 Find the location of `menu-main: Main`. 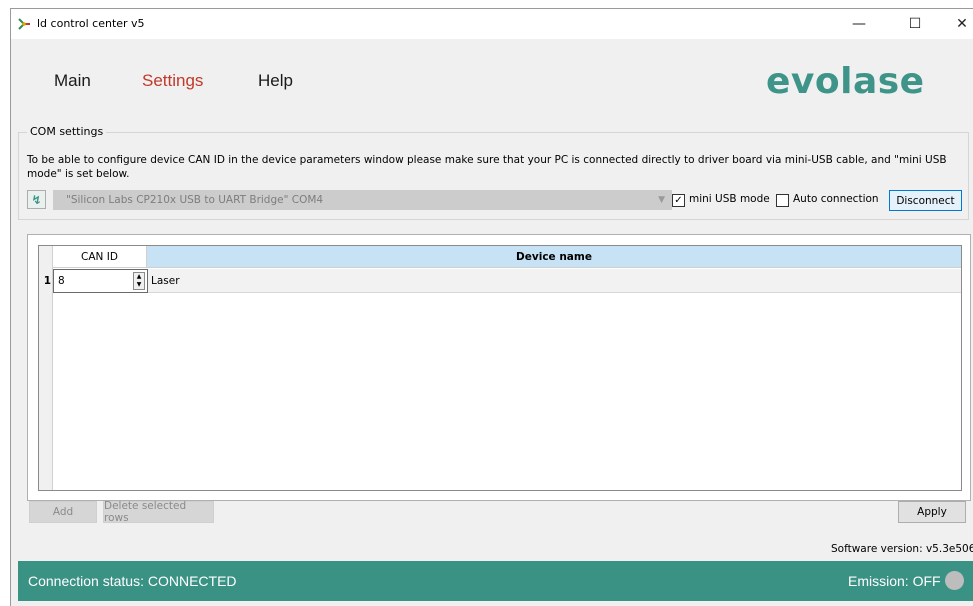

menu-main: Main is located at coordinates (72, 81).